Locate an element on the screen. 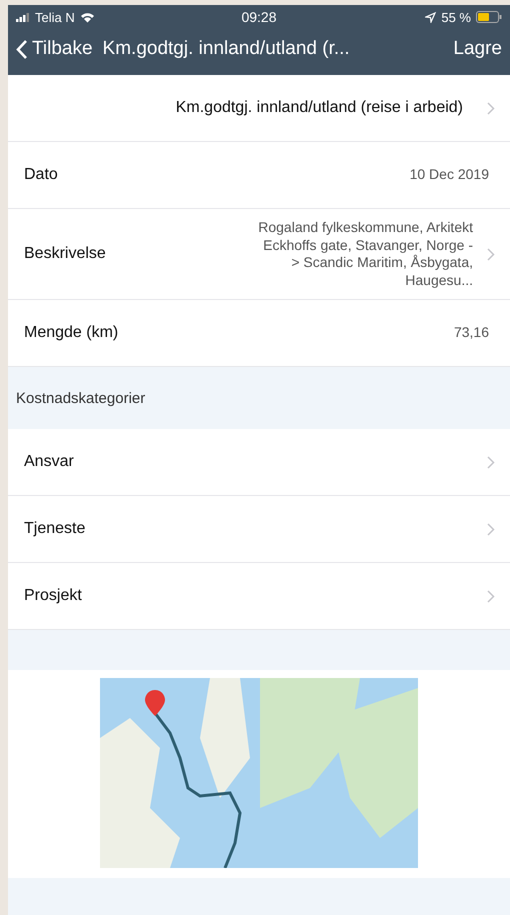  expense-type-row: Km.godtgj. innland/utland (reise i arbeid) is located at coordinates (259, 108).